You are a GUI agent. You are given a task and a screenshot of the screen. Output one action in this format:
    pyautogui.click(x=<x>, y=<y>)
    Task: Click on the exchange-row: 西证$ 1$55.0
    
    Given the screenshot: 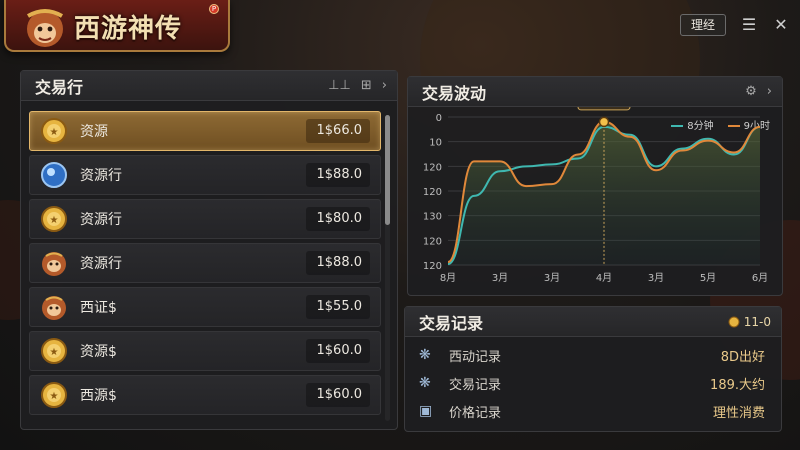 What is the action you would take?
    pyautogui.click(x=205, y=307)
    